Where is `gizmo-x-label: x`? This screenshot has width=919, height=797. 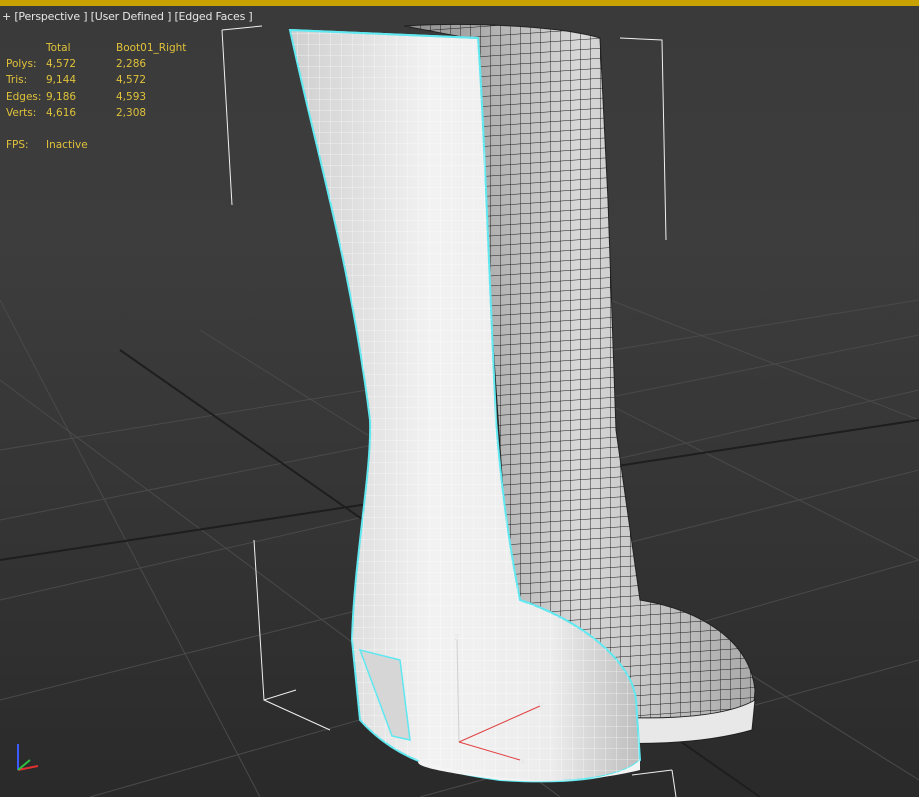
gizmo-x-label: x is located at coordinates (523, 761).